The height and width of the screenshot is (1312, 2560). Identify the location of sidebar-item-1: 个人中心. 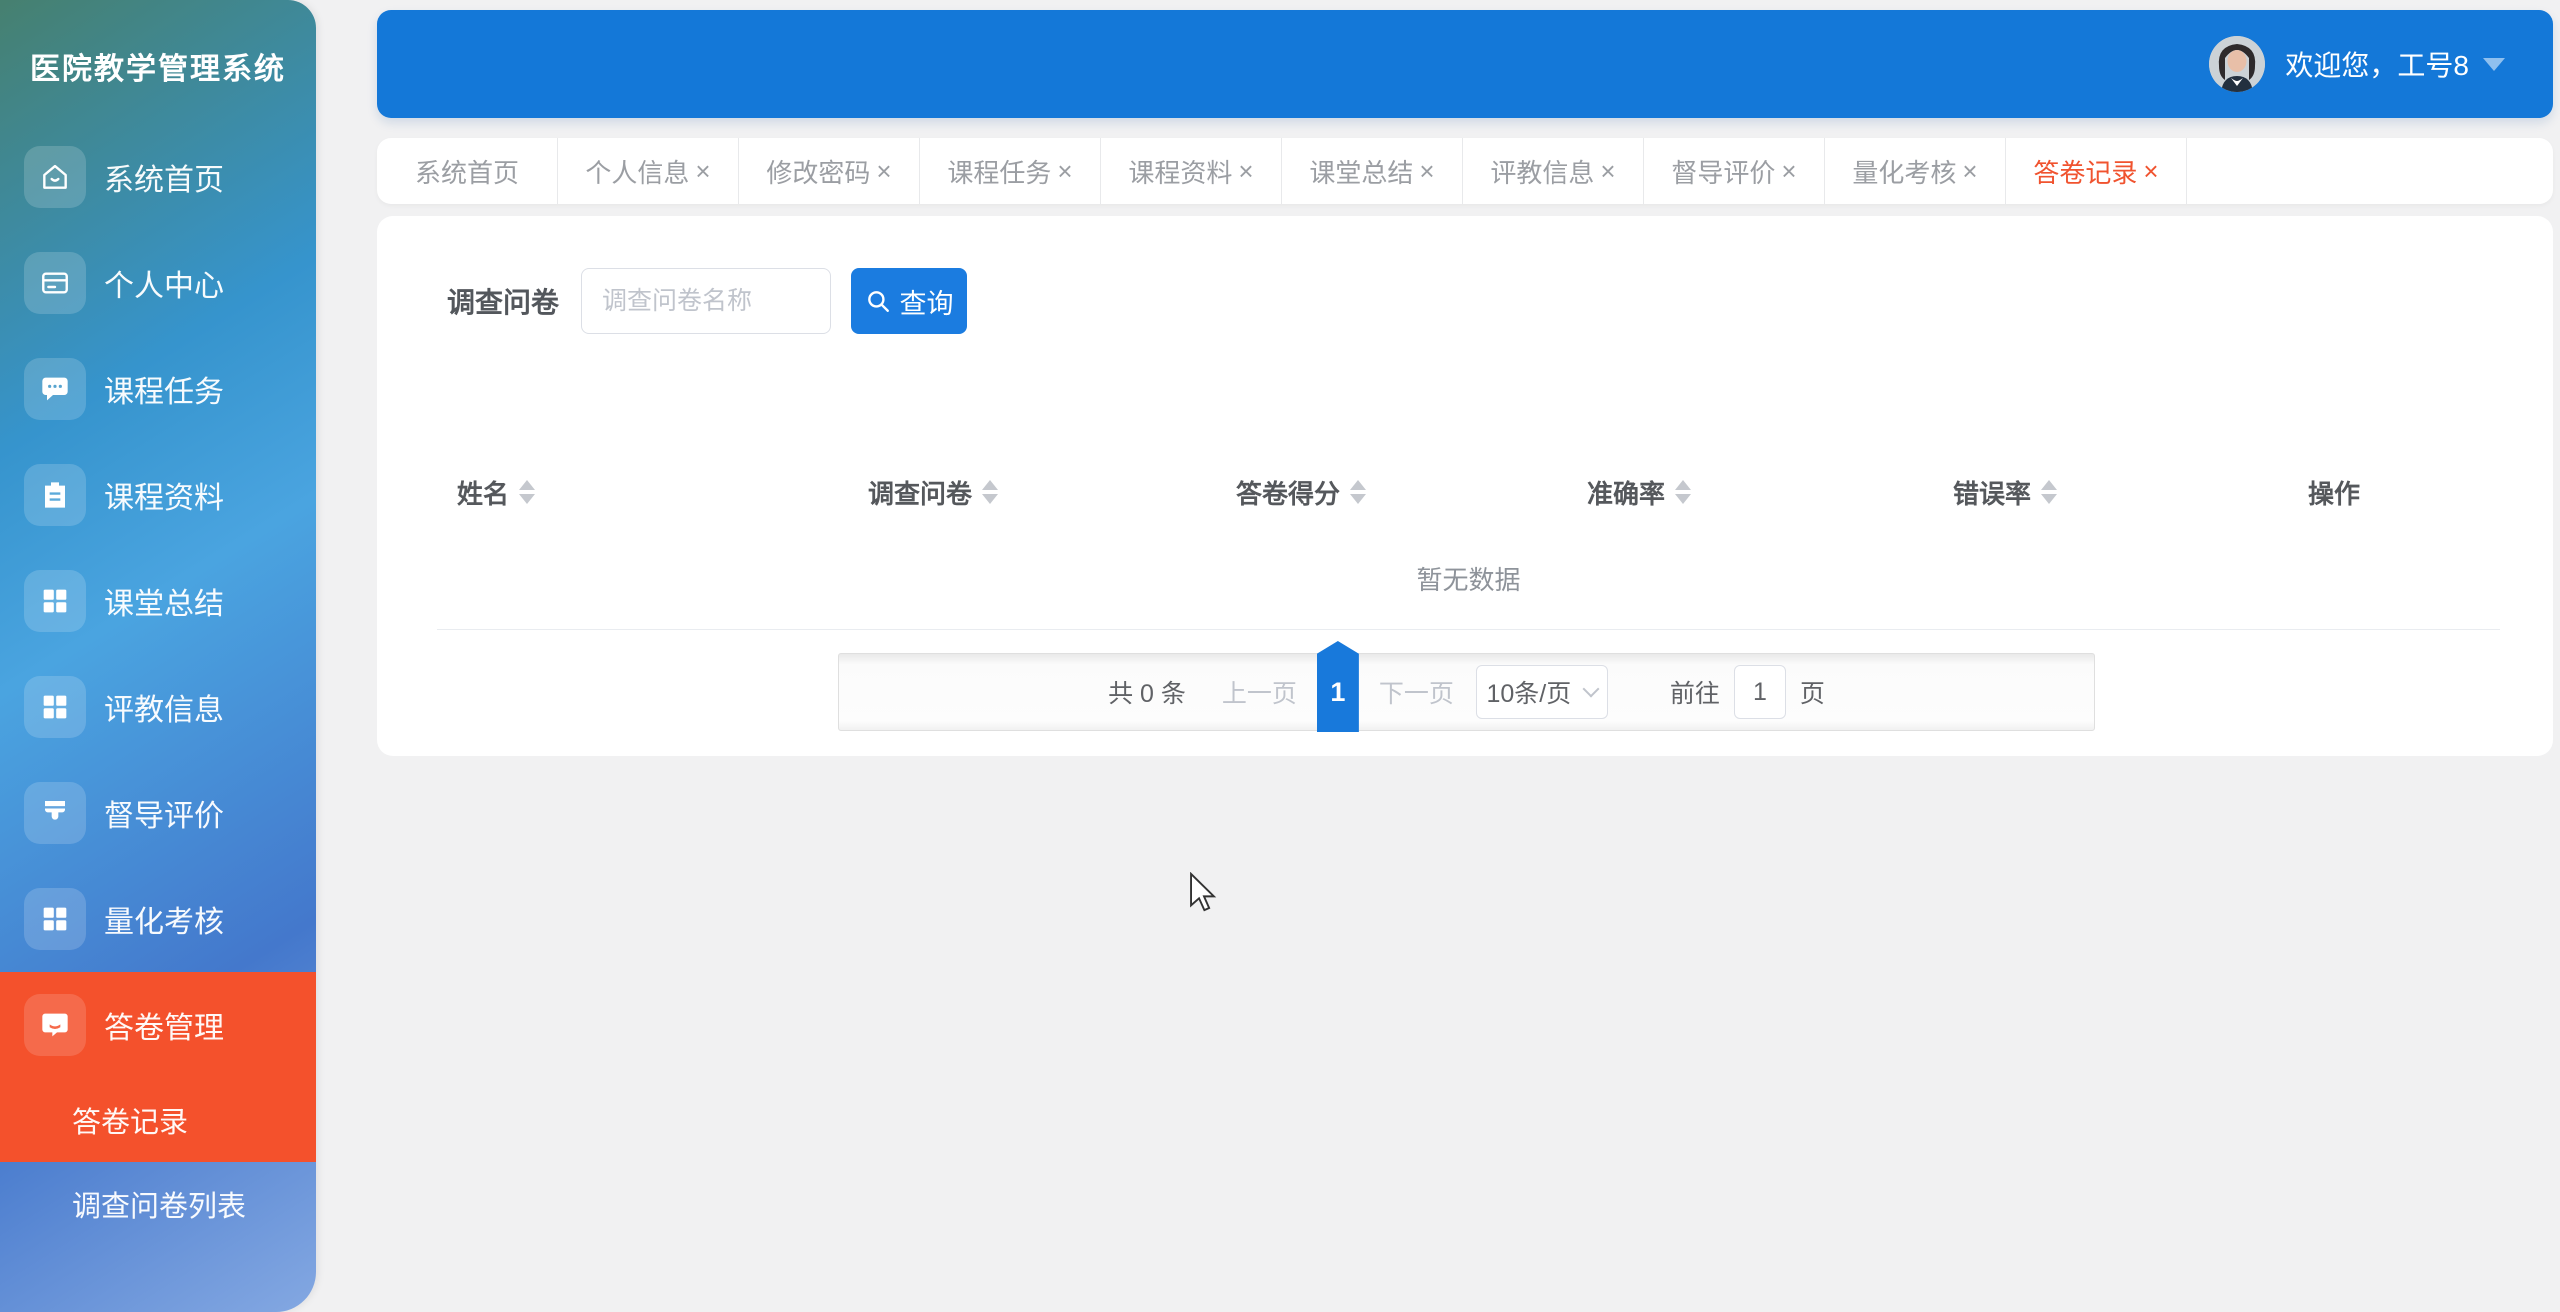
(158, 283).